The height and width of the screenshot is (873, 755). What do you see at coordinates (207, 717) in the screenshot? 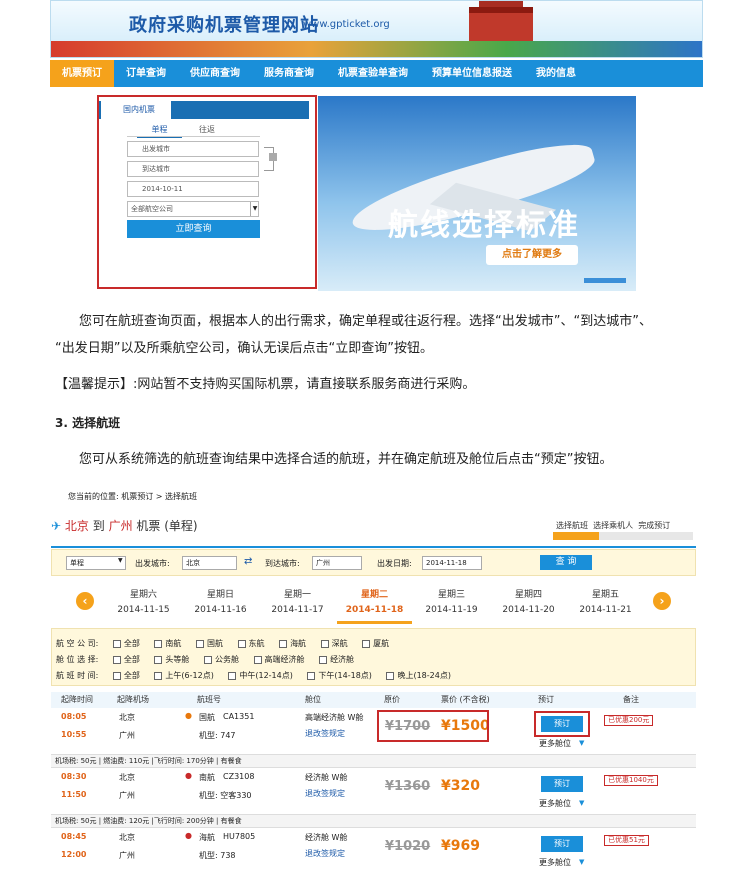
I see `airline-name: 国航` at bounding box center [207, 717].